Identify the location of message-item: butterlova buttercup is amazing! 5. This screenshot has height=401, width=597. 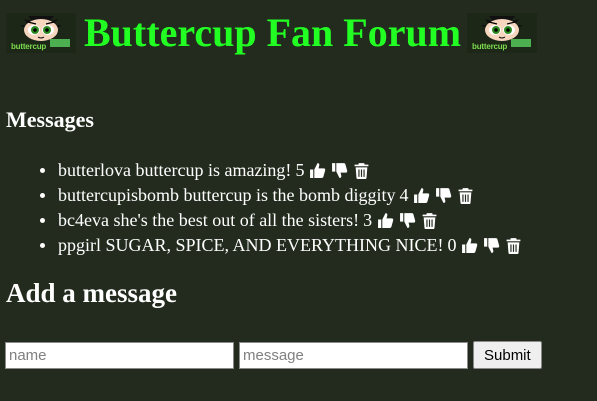
(281, 170).